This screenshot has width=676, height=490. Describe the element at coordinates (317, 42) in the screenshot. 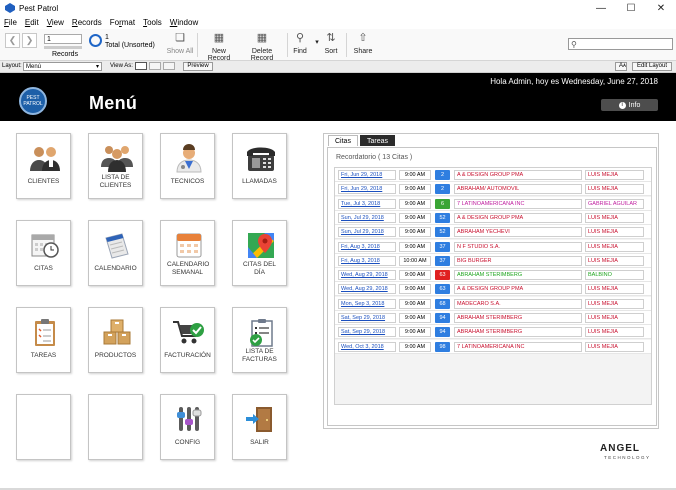

I see `find-dropdown-button: ▾` at that location.